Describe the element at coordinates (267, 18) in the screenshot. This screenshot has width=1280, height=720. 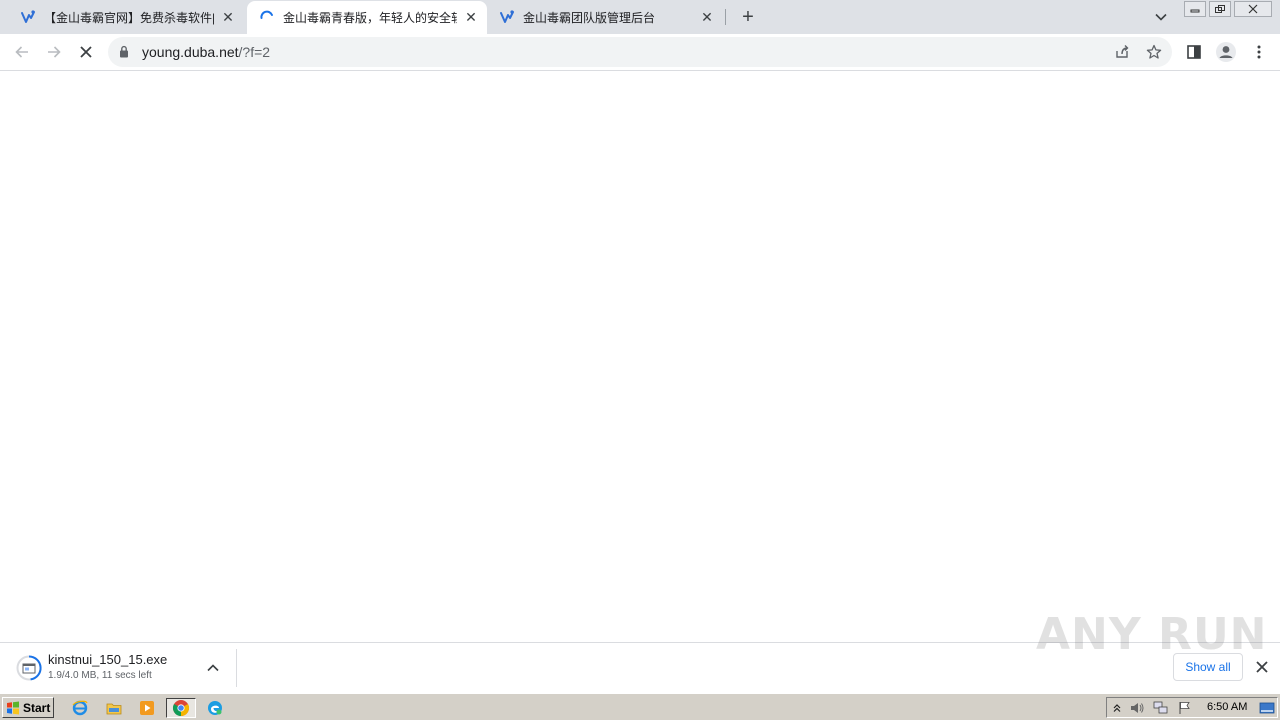
I see `loading-spinner-icon` at that location.